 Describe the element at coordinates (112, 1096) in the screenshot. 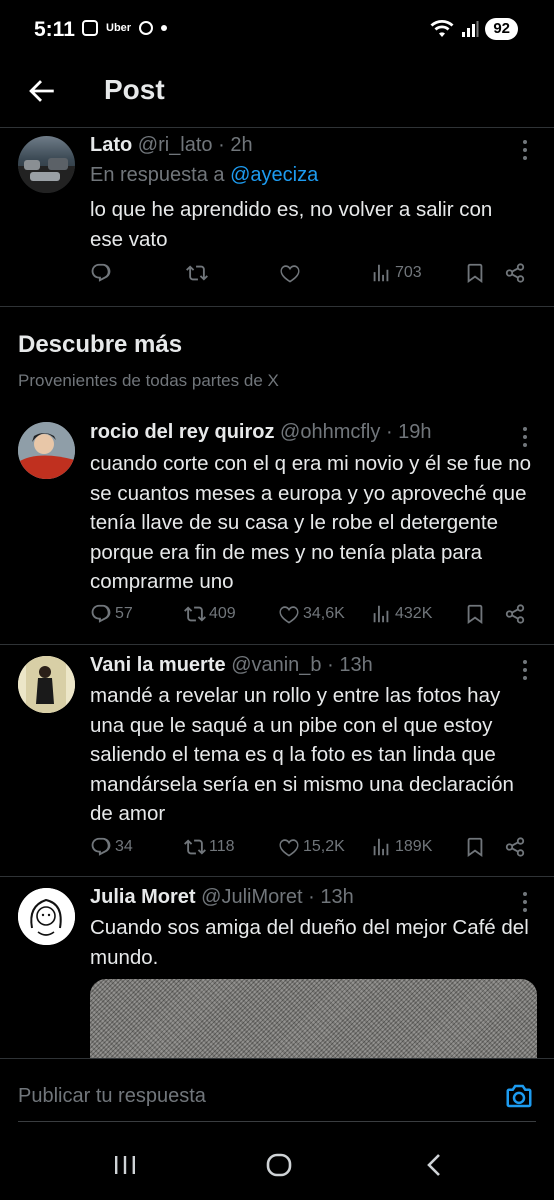

I see `reply-input: Publicar tu respuesta` at that location.